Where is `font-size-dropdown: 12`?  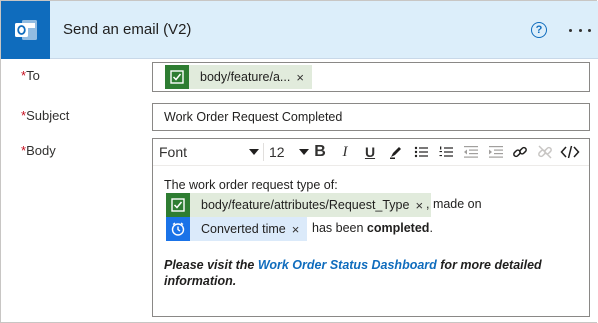
font-size-dropdown: 12 is located at coordinates (289, 152).